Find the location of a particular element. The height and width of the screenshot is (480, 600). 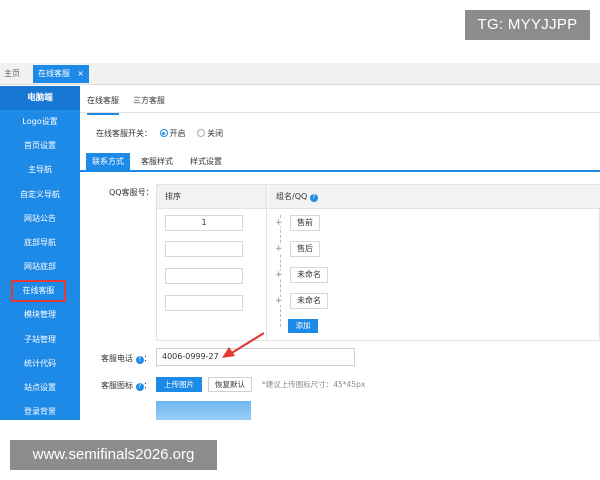

tab-contact: 联系方式 is located at coordinates (108, 162).